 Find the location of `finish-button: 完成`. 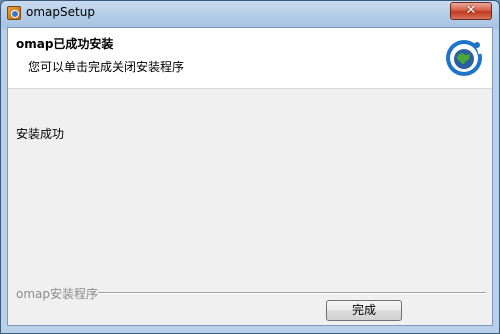

finish-button: 完成 is located at coordinates (364, 310).